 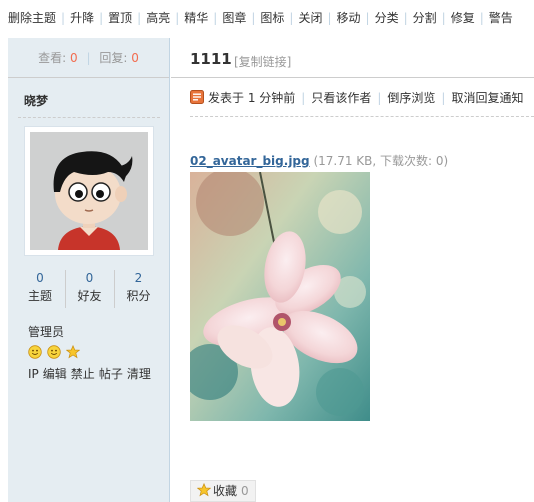 What do you see at coordinates (234, 18) in the screenshot?
I see `toolbar-action-5: 图章` at bounding box center [234, 18].